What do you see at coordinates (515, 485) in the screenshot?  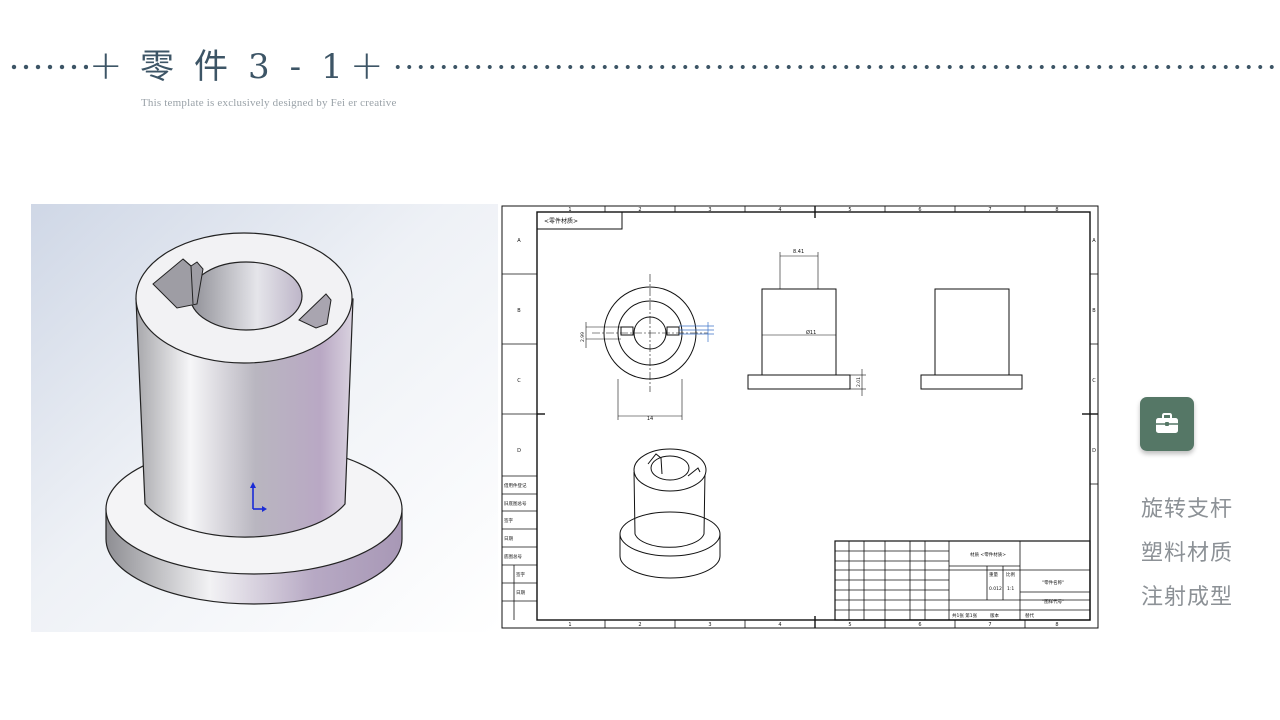 I see `side-block-label: 借用件登记` at bounding box center [515, 485].